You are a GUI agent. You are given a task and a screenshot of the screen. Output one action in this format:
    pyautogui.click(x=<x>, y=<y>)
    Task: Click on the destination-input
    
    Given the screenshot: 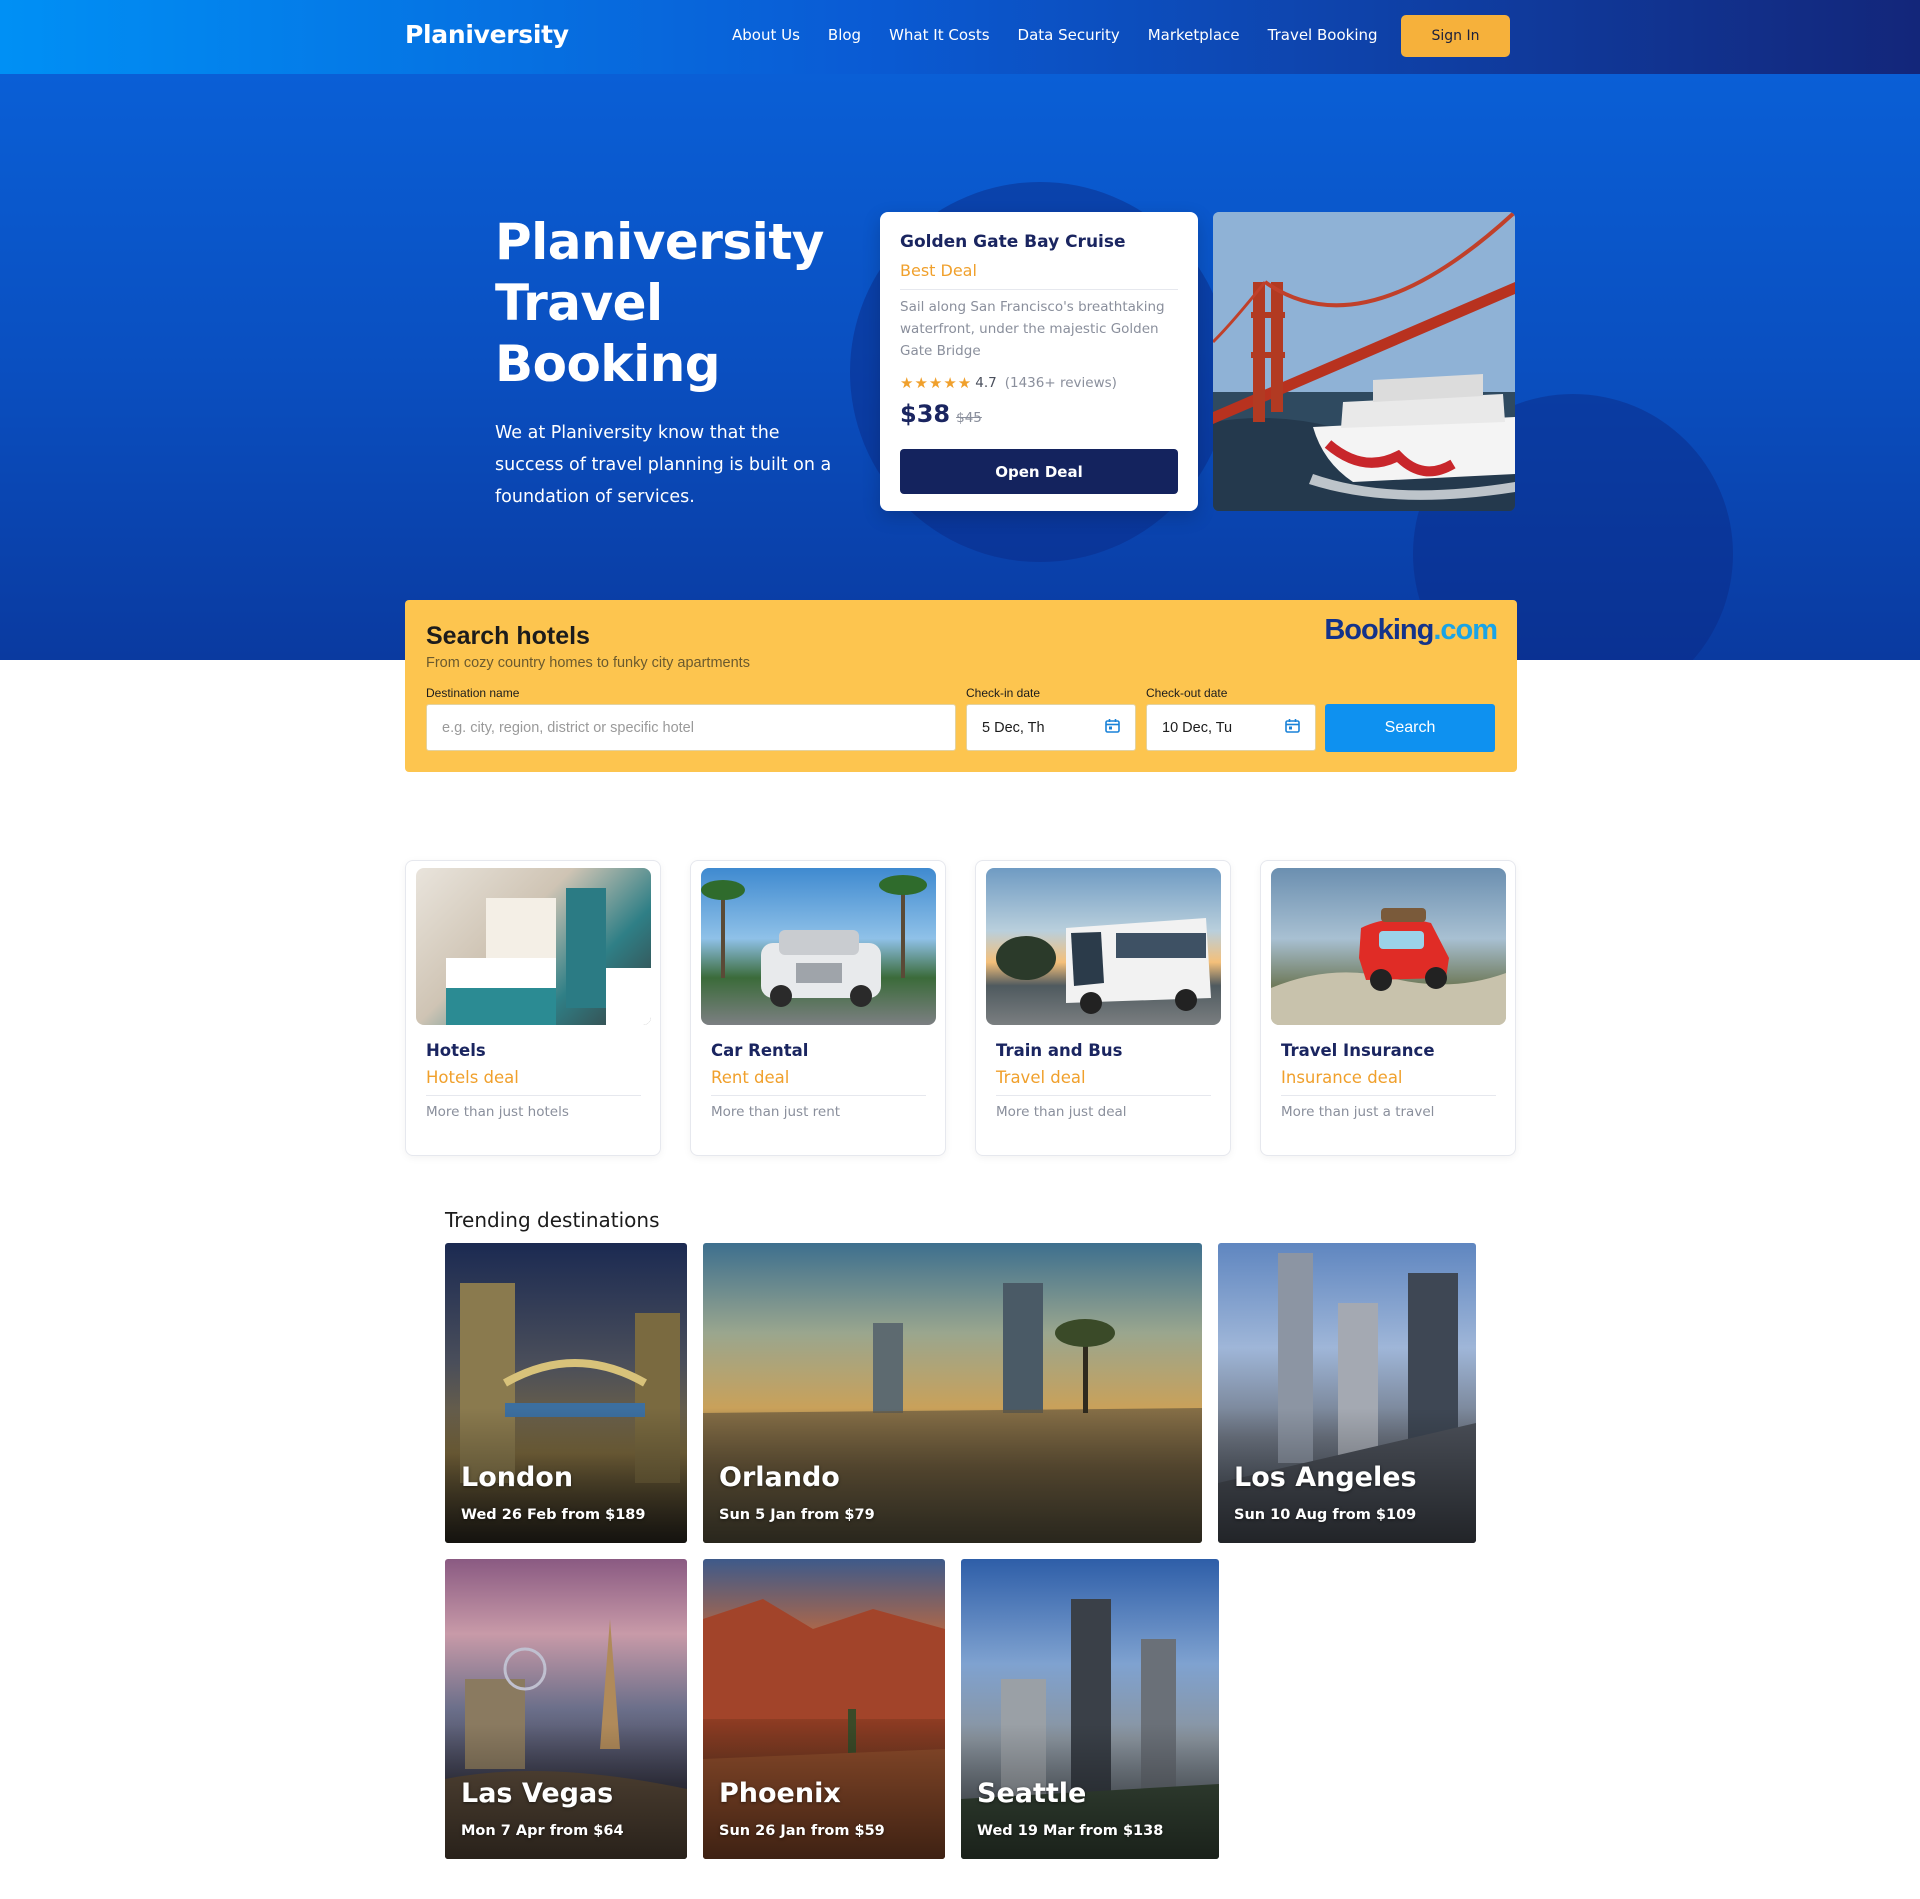 What is the action you would take?
    pyautogui.click(x=691, y=727)
    